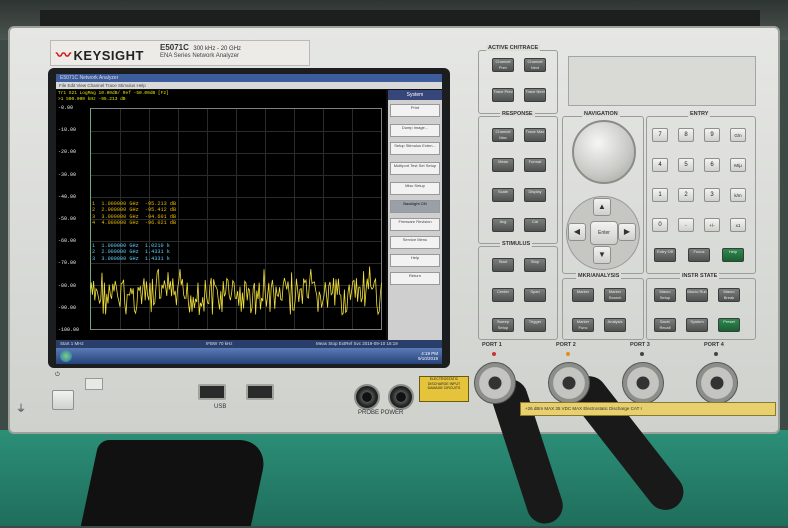 The height and width of the screenshot is (528, 788). I want to click on key-giga: G/n, so click(738, 135).